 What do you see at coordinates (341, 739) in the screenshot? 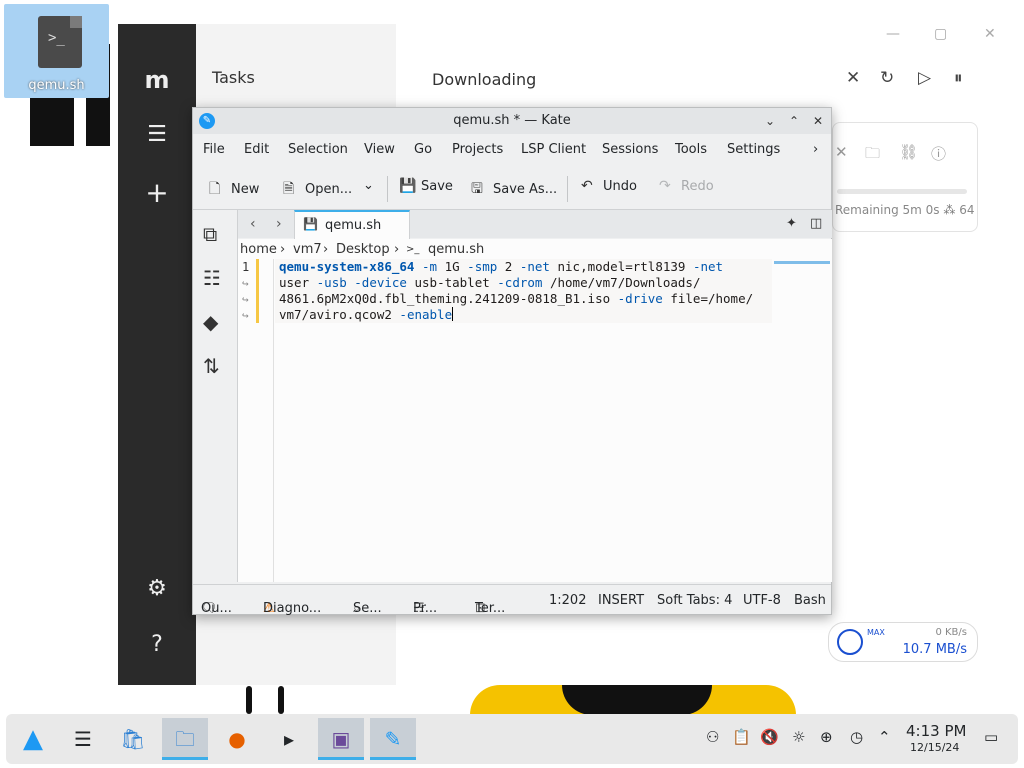
I see `disk-image-app-icon: ▣` at bounding box center [341, 739].